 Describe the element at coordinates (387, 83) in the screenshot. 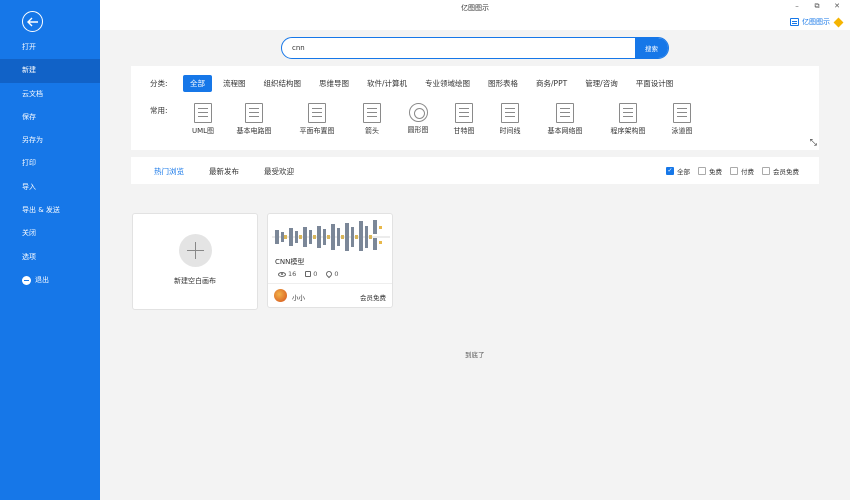

I see `category-software: 软件/计算机` at that location.